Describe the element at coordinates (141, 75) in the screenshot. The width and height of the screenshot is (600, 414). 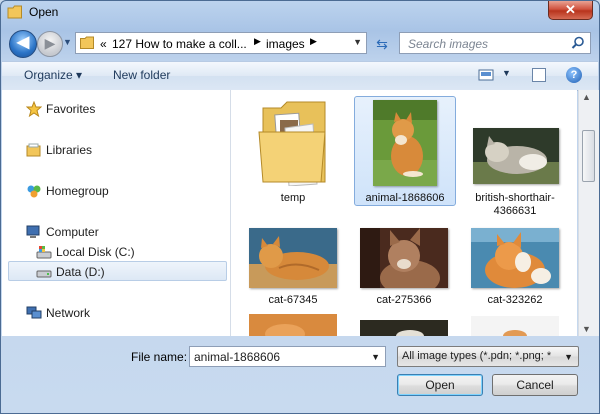
I see `new-folder-button: New folder` at that location.